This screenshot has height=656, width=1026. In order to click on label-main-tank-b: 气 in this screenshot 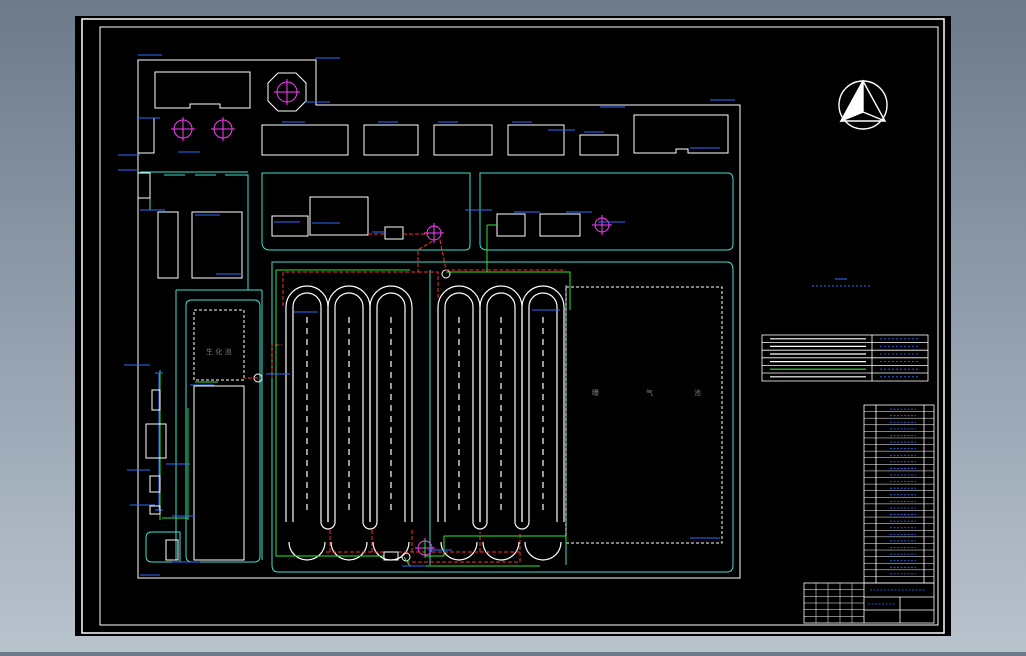, I will do `click(649, 392)`.